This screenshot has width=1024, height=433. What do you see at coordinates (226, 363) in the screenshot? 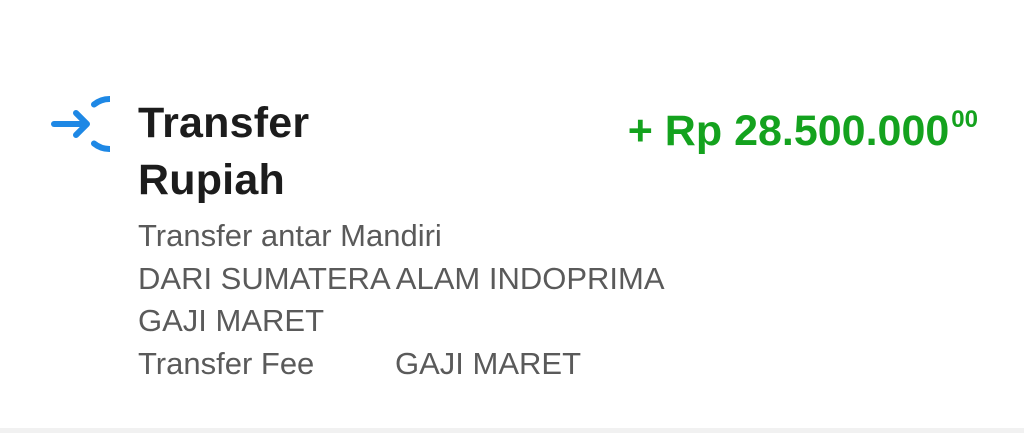
I see `fee-label: Transfer Fee` at bounding box center [226, 363].